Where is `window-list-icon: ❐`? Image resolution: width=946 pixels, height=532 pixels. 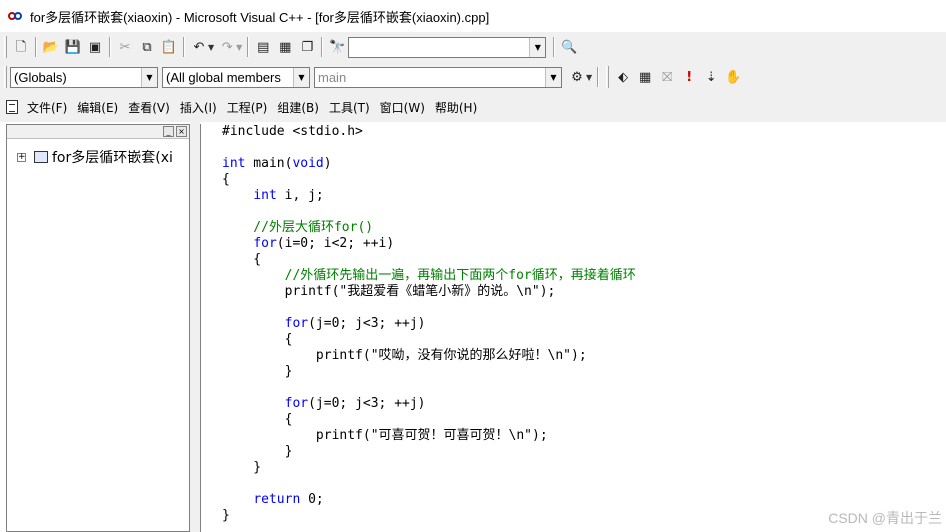 window-list-icon: ❐ is located at coordinates (307, 47).